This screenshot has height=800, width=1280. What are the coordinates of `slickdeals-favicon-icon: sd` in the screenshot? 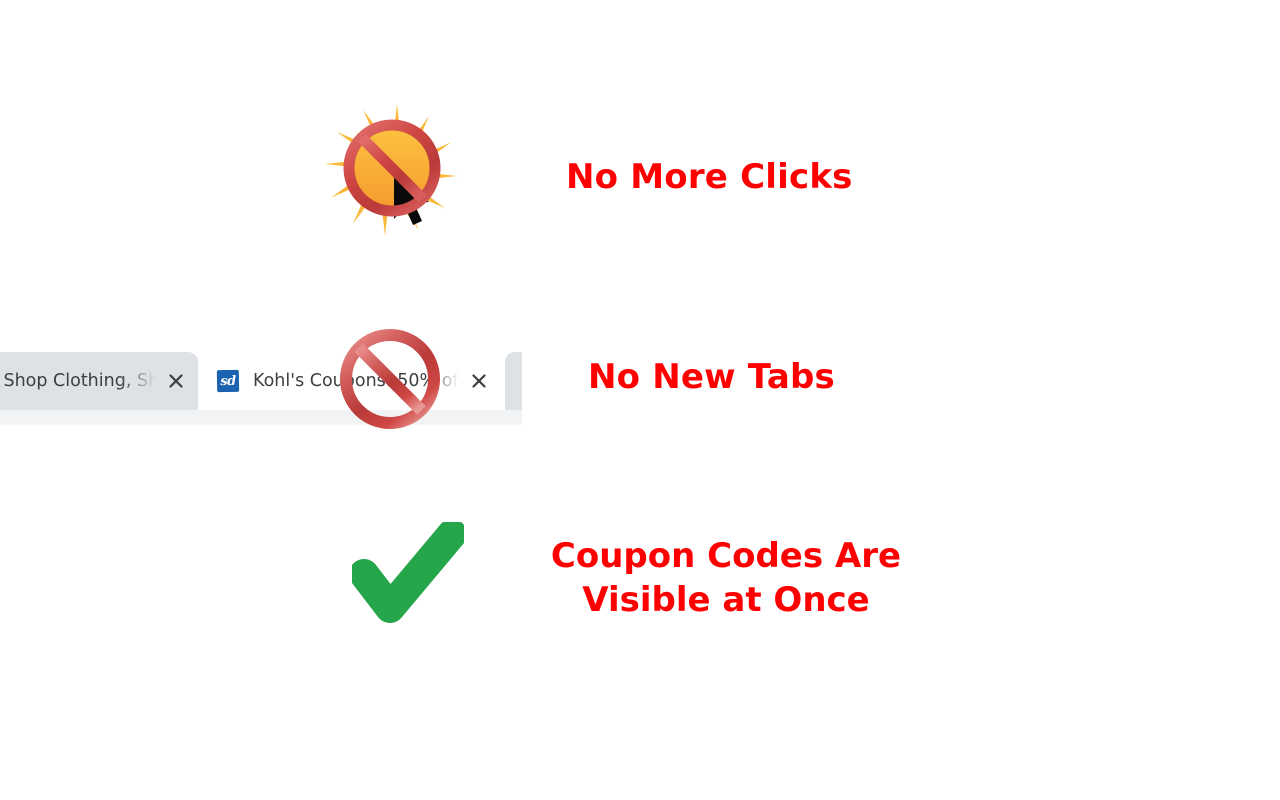 It's located at (228, 381).